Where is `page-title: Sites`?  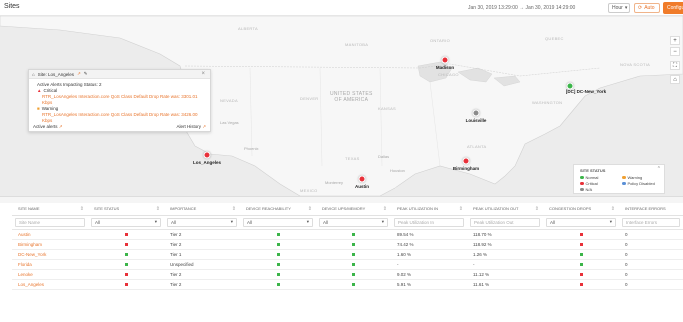
page-title: Sites is located at coordinates (12, 6).